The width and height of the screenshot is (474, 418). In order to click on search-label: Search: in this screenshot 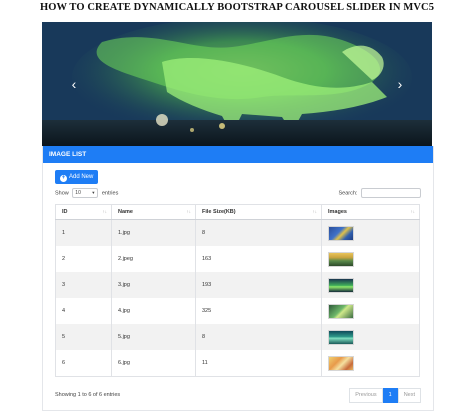, I will do `click(348, 193)`.